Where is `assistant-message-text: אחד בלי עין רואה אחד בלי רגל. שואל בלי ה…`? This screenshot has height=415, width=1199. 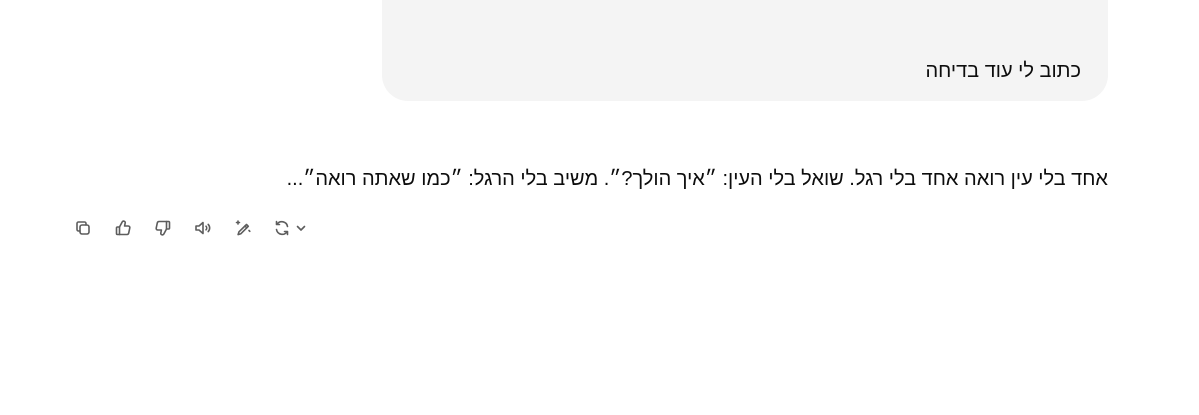
assistant-message-text: אחד בלי עין רואה אחד בלי רגל. שואל בלי ה… is located at coordinates (697, 179).